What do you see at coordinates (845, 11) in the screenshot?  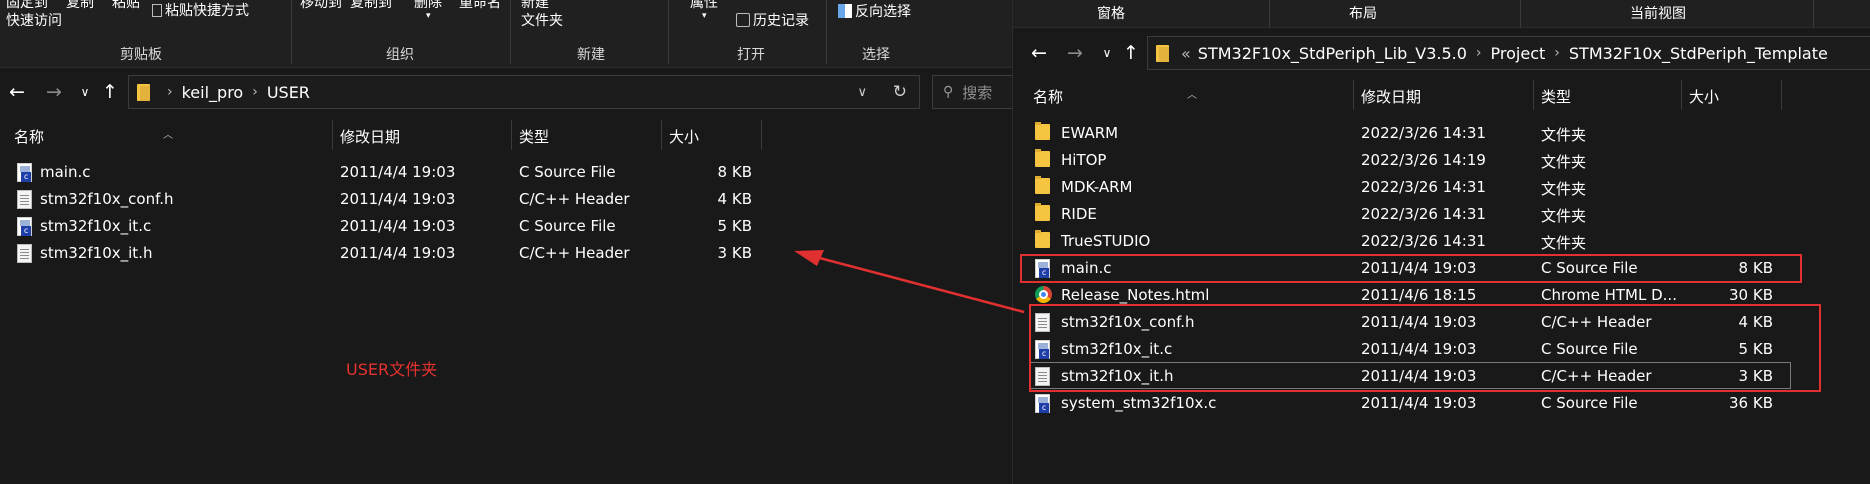 I see `invert-selection-icon` at bounding box center [845, 11].